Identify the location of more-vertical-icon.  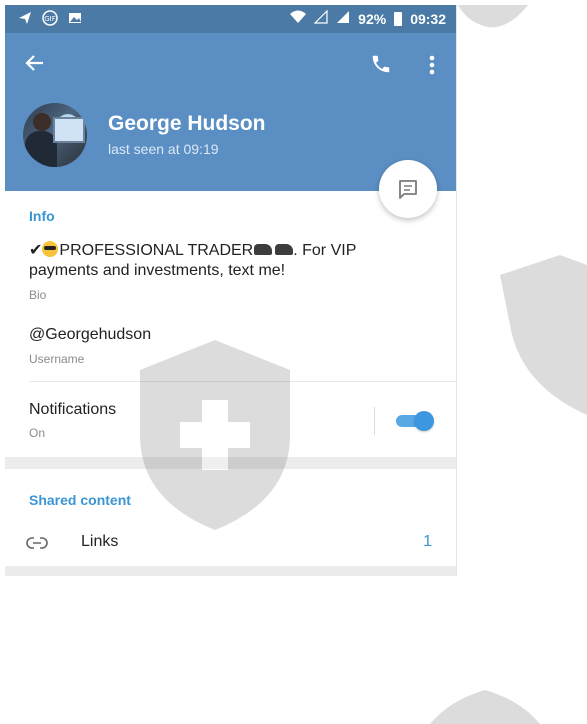
(432, 65).